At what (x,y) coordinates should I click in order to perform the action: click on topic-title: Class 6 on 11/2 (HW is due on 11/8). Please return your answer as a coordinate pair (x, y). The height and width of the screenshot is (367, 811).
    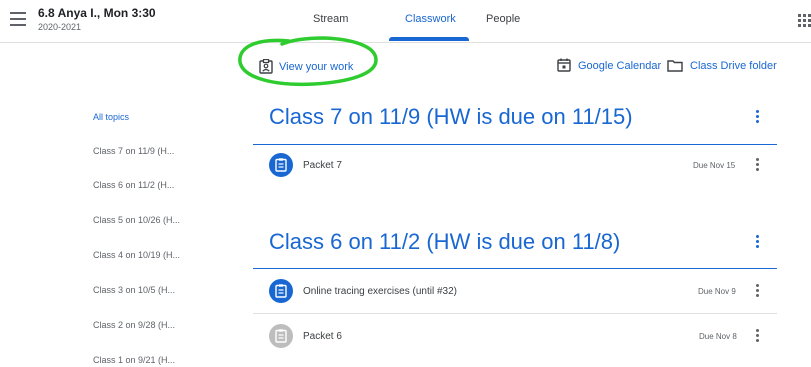
    Looking at the image, I should click on (444, 242).